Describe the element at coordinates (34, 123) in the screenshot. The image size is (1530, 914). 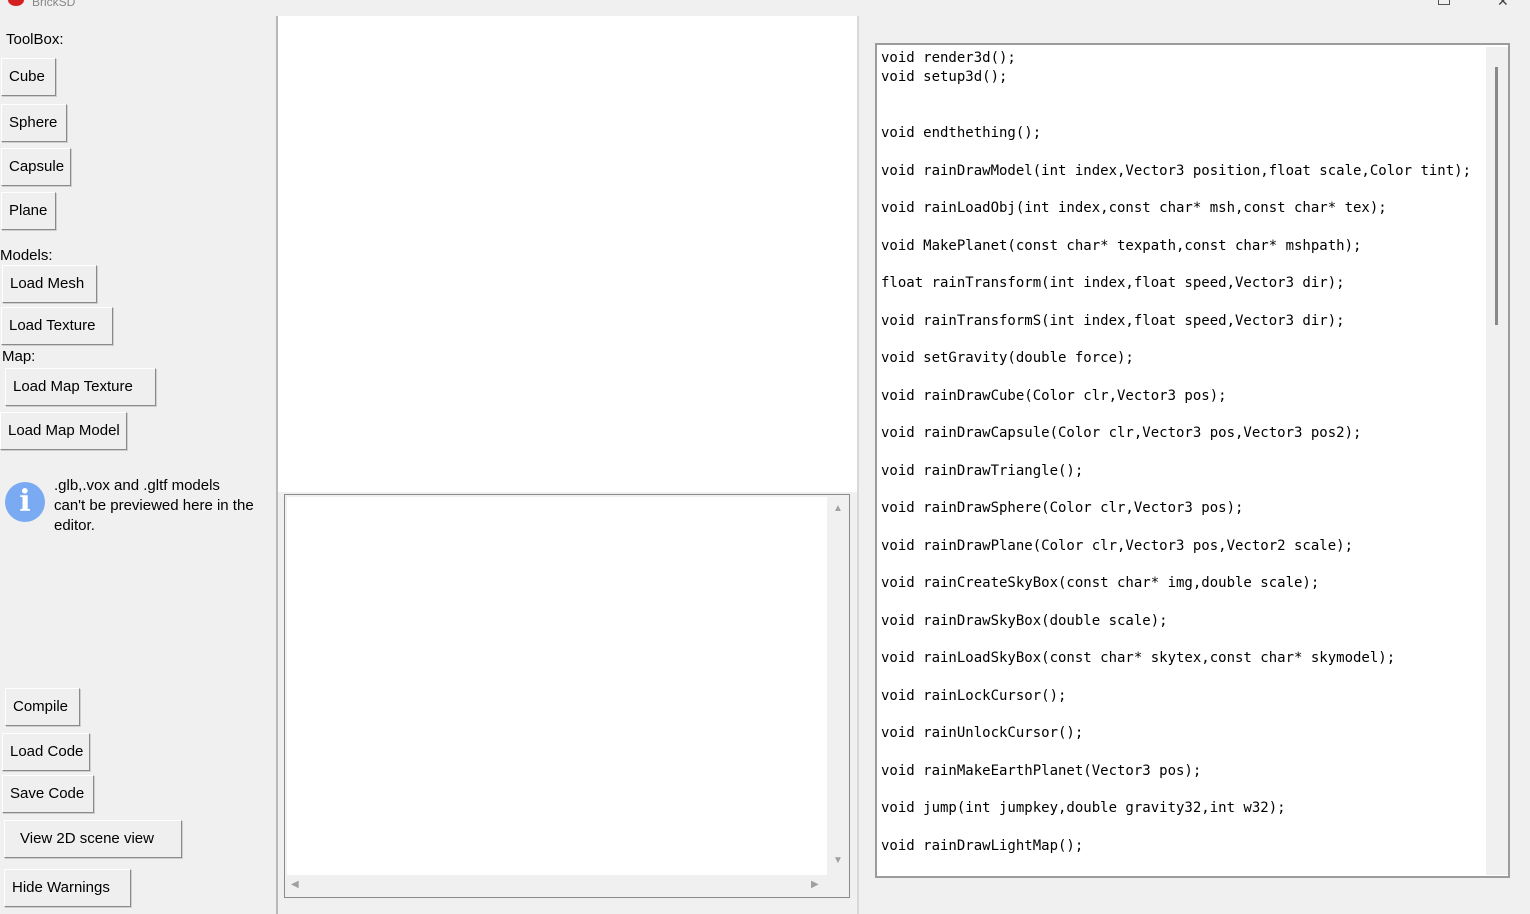
I see `sphere-button: Sphere` at that location.